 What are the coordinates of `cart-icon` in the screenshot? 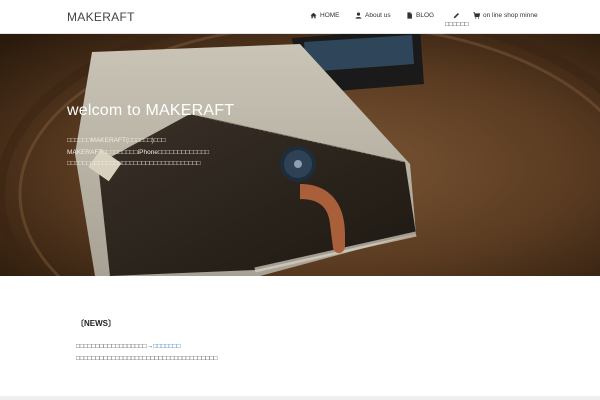 It's located at (476, 15).